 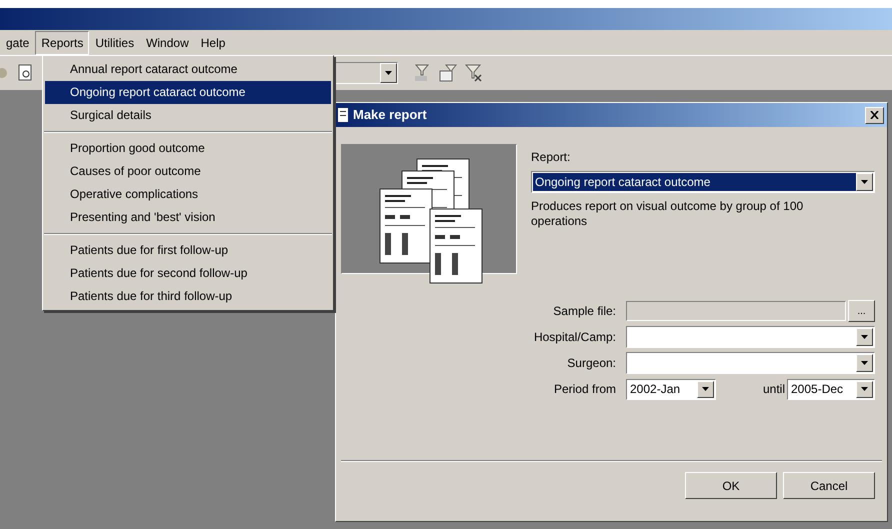 I want to click on remove-filter-icon, so click(x=474, y=73).